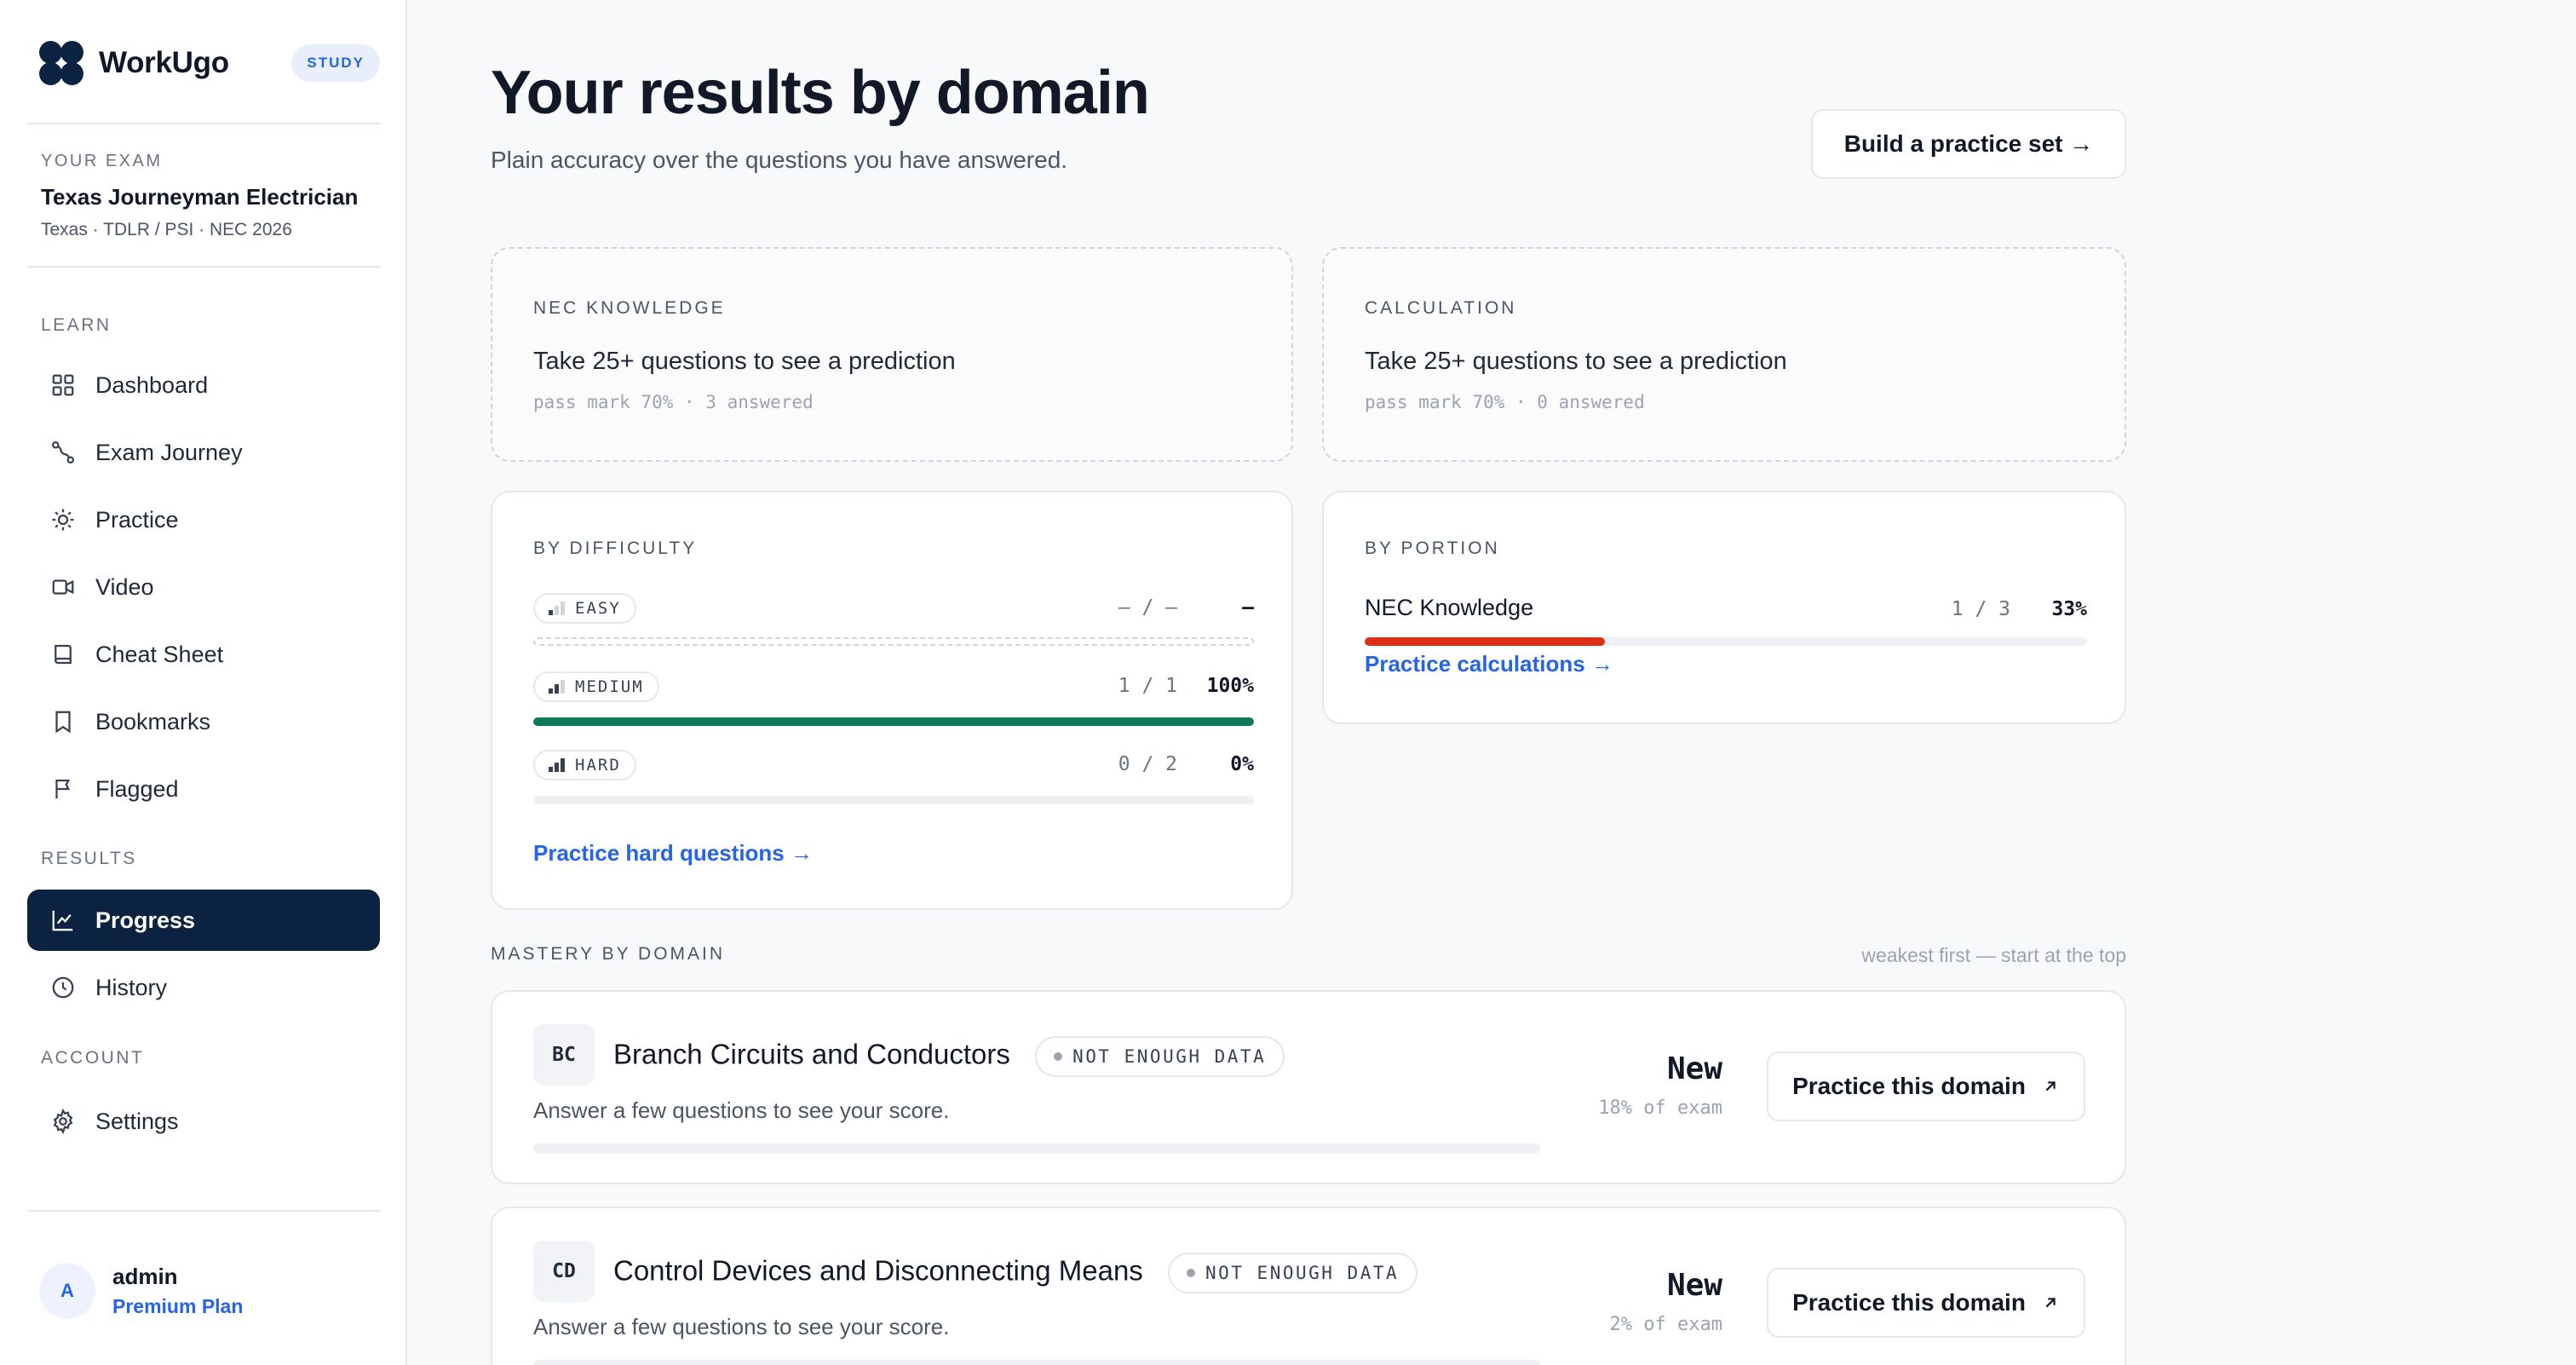  Describe the element at coordinates (210, 63) in the screenshot. I see `brand: WorkUgo STUDY` at that location.